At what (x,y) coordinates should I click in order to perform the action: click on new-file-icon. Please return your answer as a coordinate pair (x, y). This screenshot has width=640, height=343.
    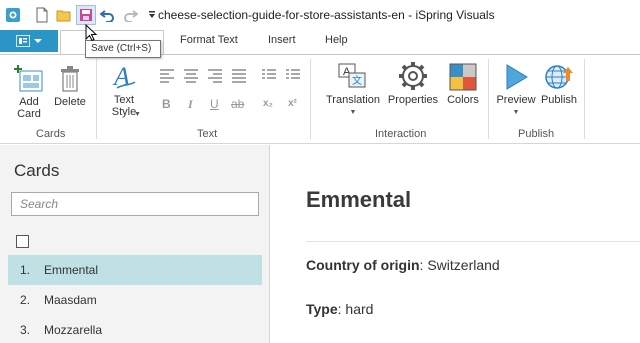
    Looking at the image, I should click on (42, 15).